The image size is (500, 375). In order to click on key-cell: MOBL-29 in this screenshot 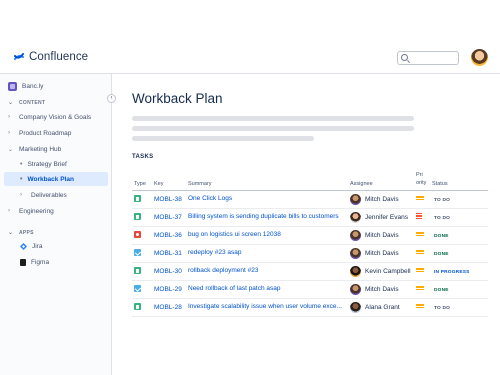, I will do `click(169, 289)`.